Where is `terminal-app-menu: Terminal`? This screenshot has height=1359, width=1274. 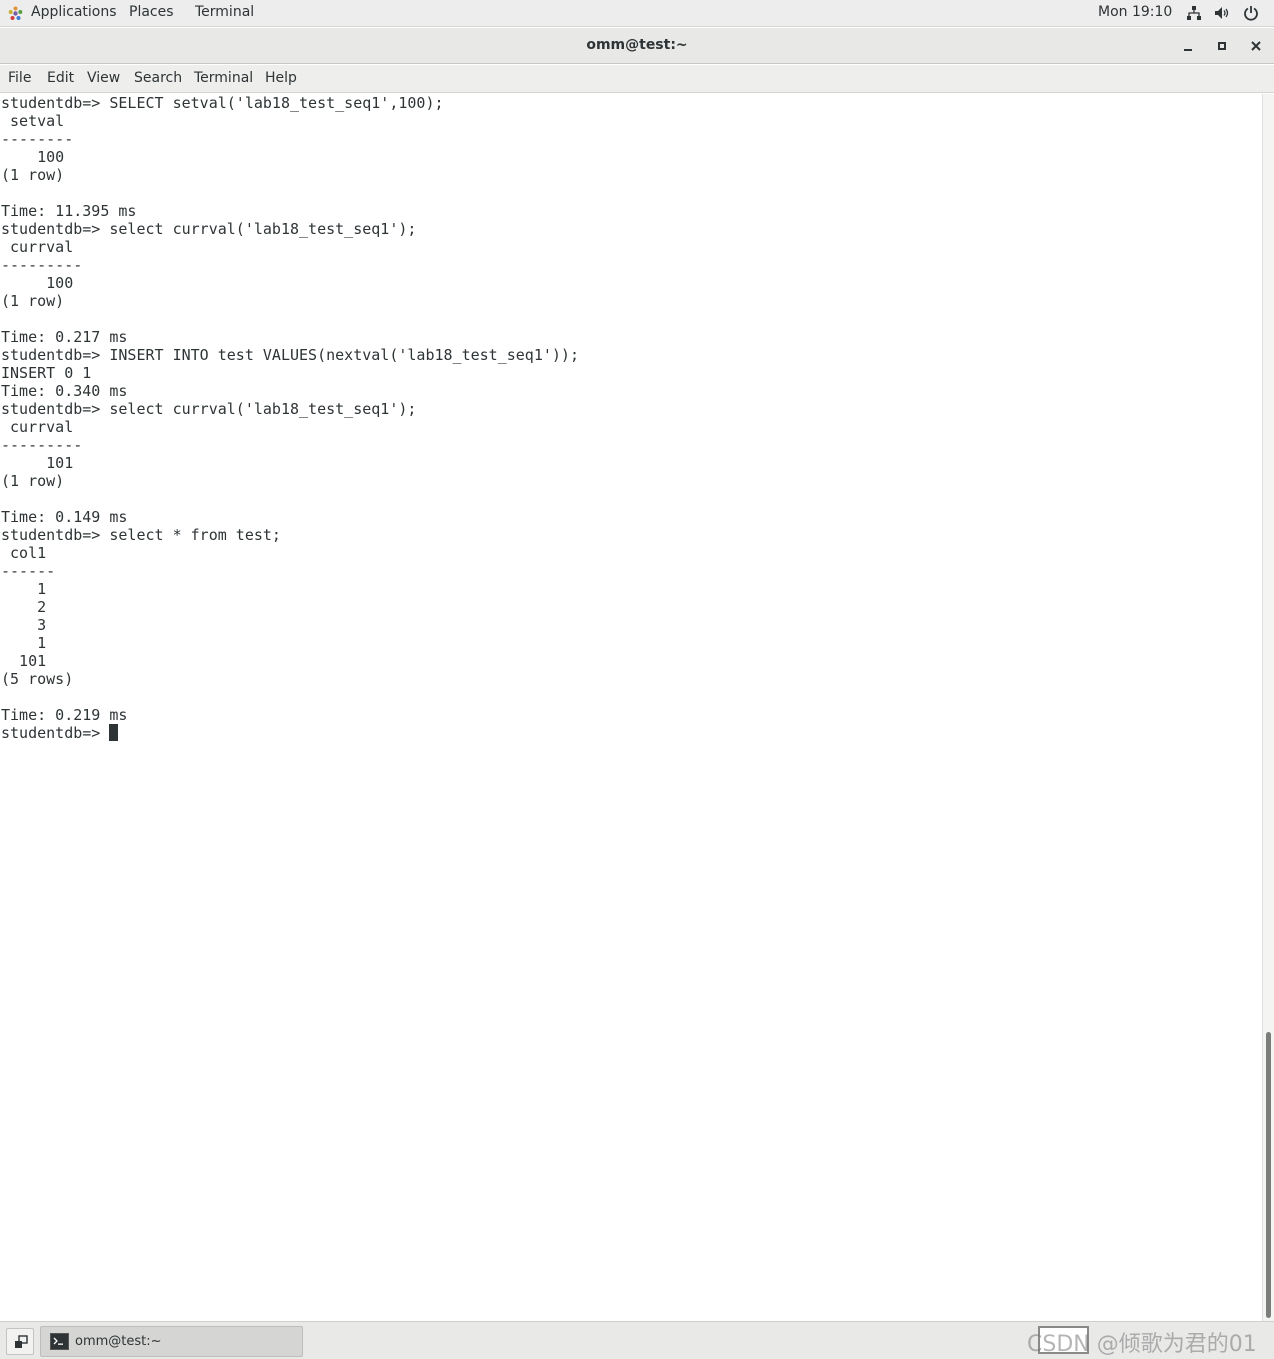
terminal-app-menu: Terminal is located at coordinates (224, 12).